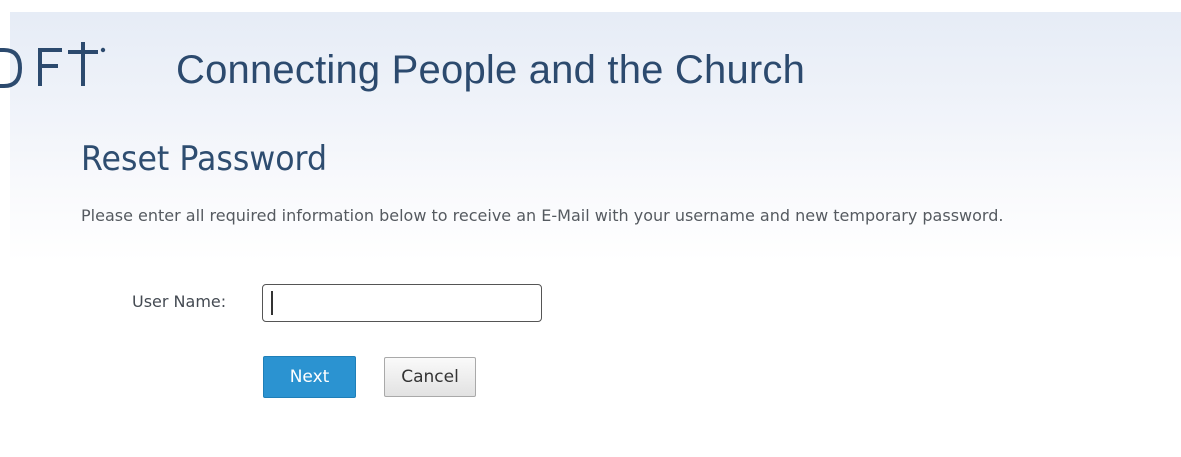 Image resolution: width=1181 pixels, height=457 pixels. What do you see at coordinates (402, 303) in the screenshot?
I see `username-input` at bounding box center [402, 303].